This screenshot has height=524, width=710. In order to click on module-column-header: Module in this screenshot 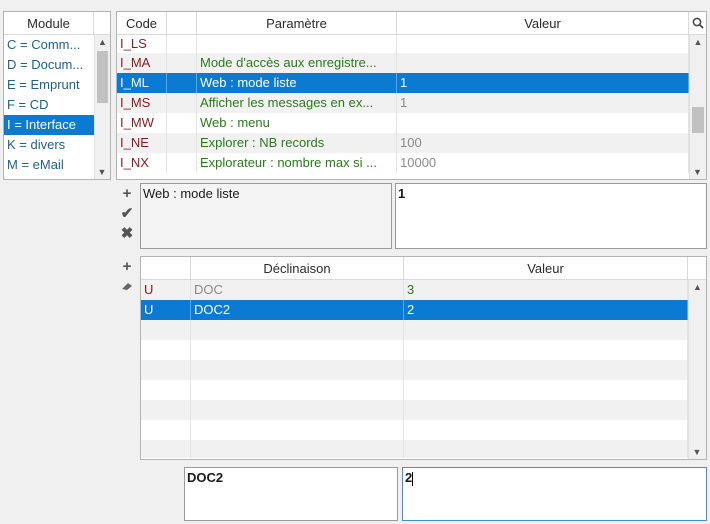, I will do `click(49, 23)`.